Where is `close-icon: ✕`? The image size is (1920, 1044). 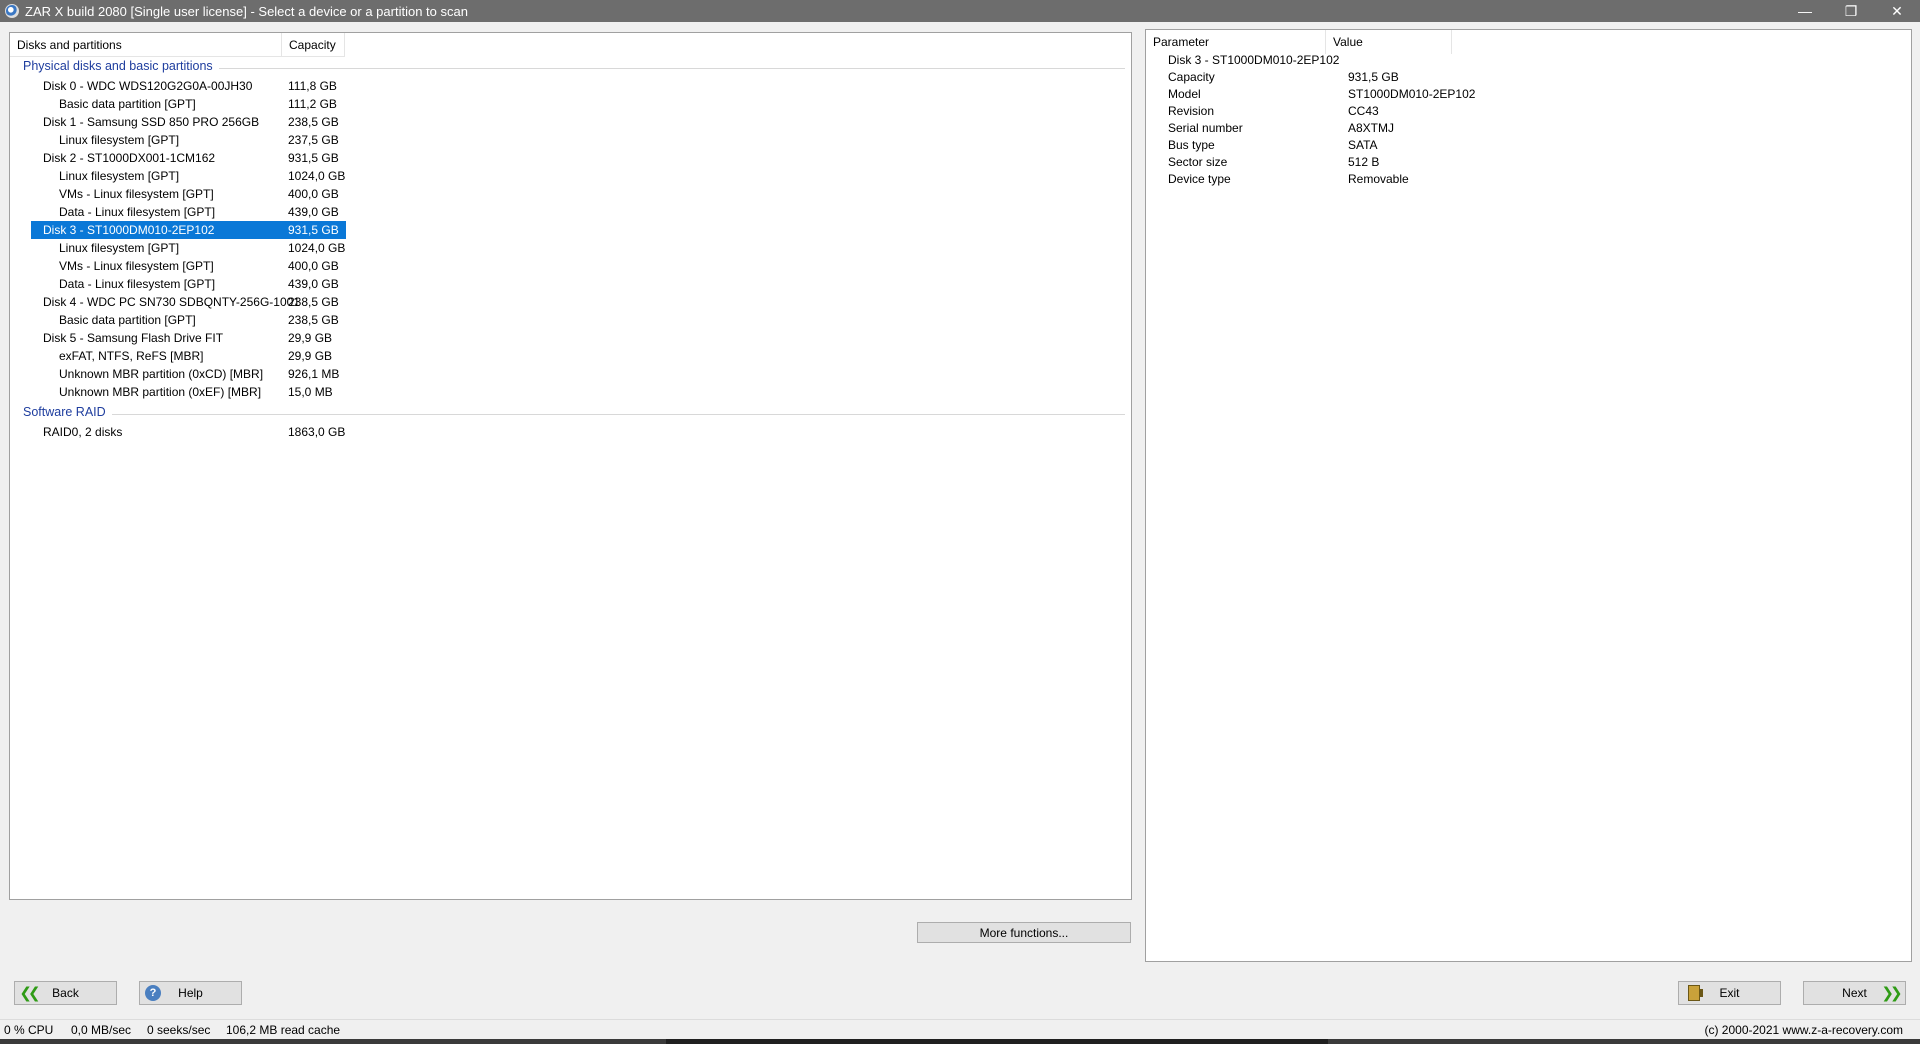 close-icon: ✕ is located at coordinates (1897, 10).